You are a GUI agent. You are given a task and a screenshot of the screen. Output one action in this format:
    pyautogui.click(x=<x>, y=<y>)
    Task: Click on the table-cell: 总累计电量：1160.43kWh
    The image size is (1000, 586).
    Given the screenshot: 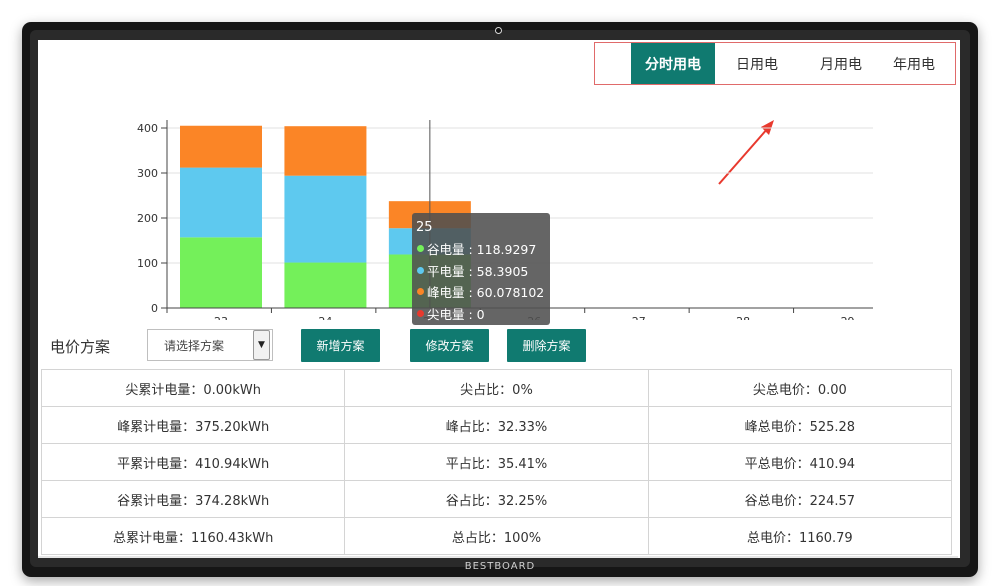 What is the action you would take?
    pyautogui.click(x=193, y=536)
    